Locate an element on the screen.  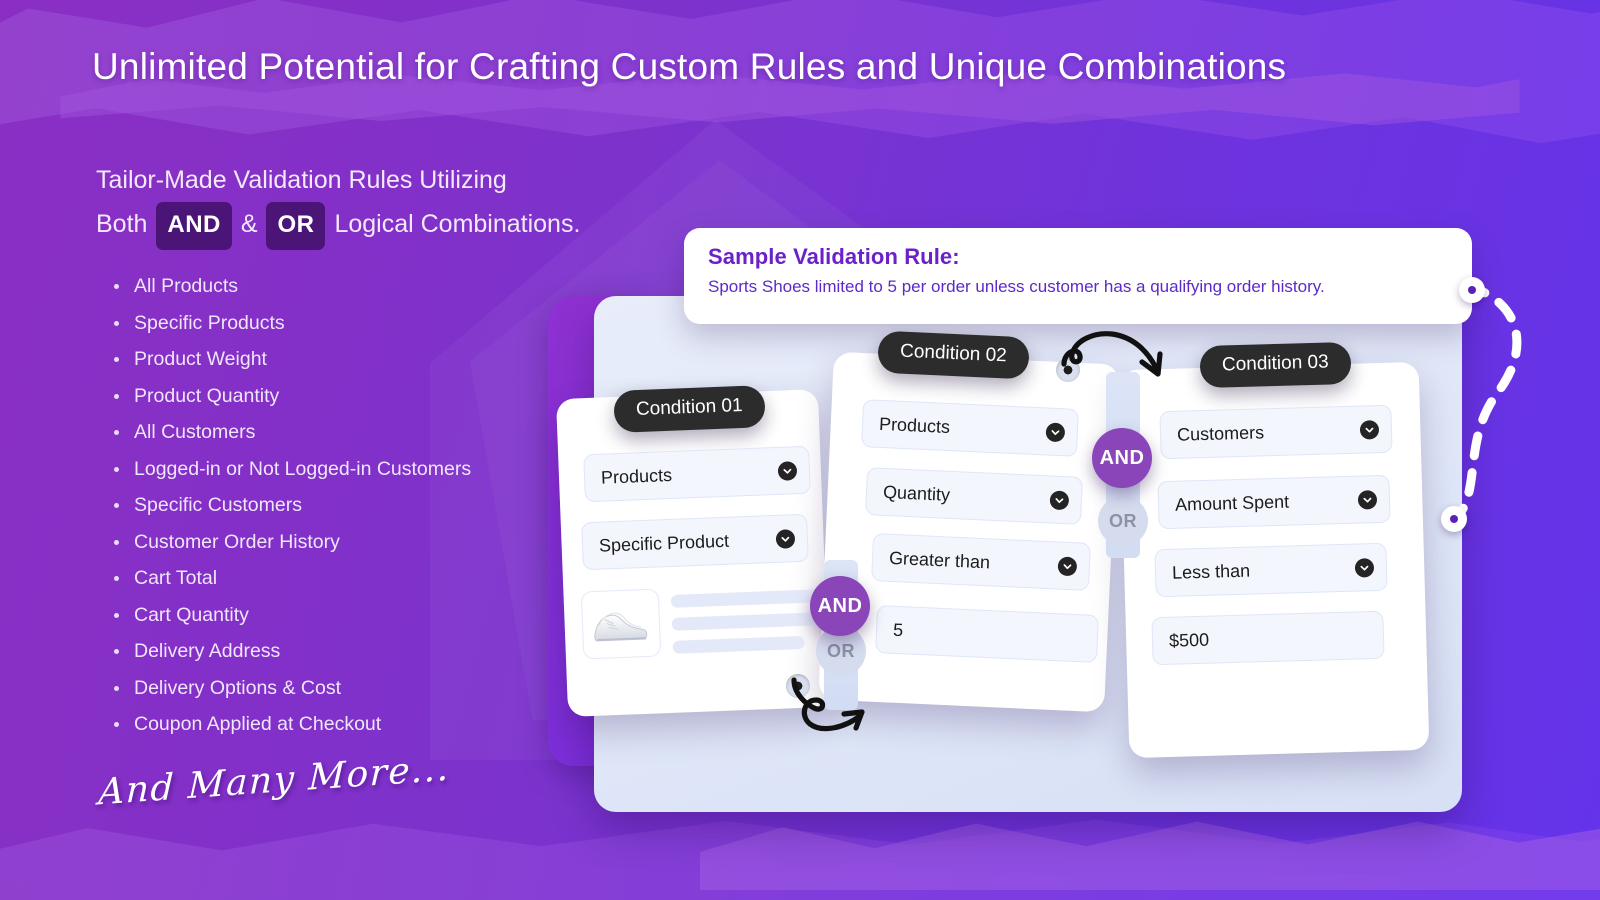
dashed-path-node-start is located at coordinates (1472, 290).